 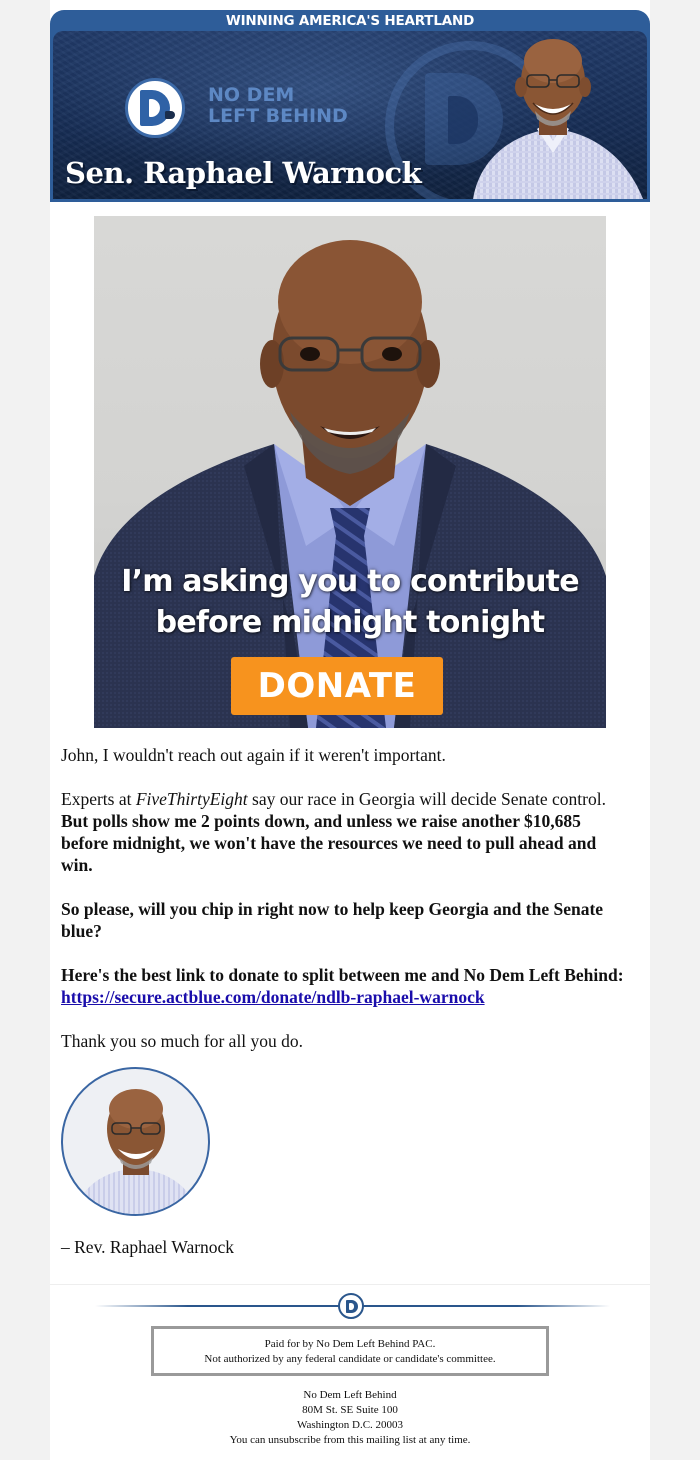 What do you see at coordinates (278, 116) in the screenshot?
I see `logo-line-2: LEFT BEHIND` at bounding box center [278, 116].